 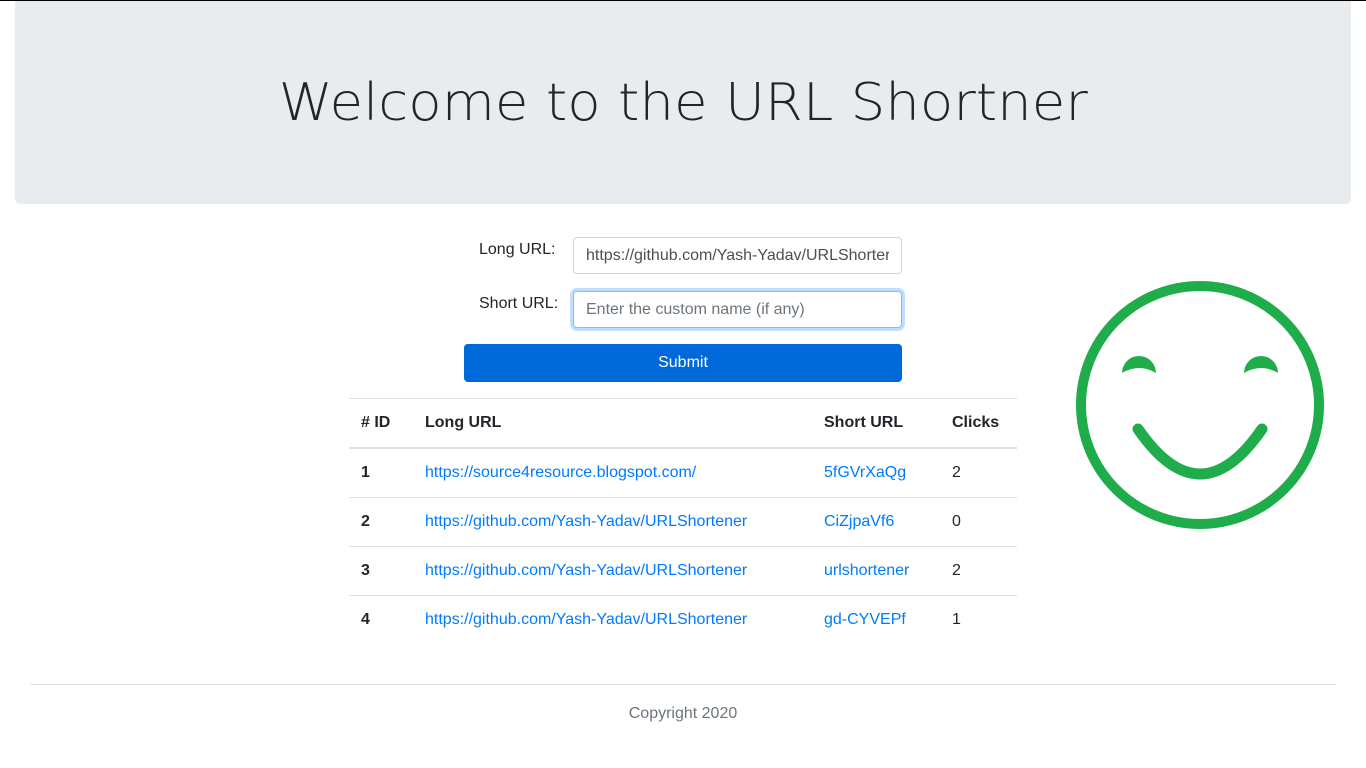 I want to click on short-url-cell: 5fGVrXaQg, so click(x=876, y=472).